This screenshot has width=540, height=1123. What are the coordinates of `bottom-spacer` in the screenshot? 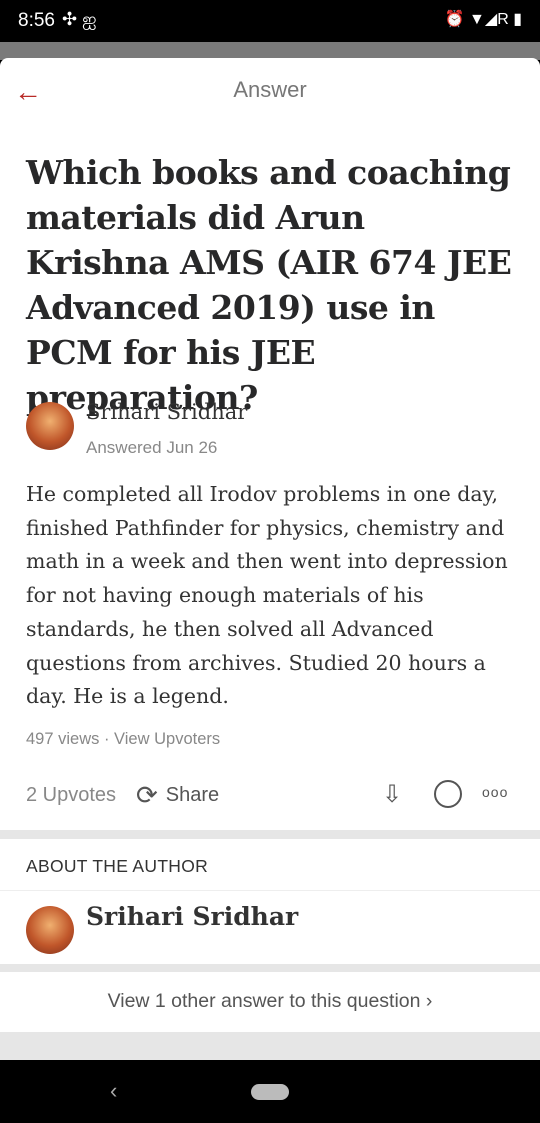 It's located at (270, 1046).